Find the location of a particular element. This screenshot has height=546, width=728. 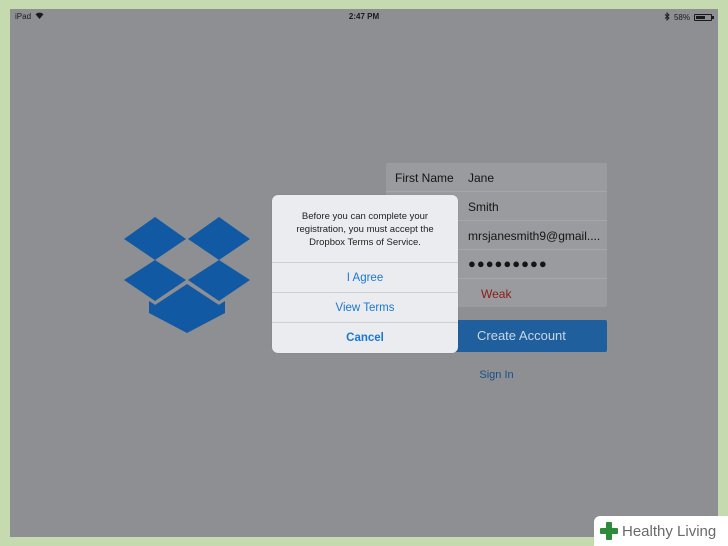

healthy-living-watermark: Healthy Living is located at coordinates (661, 531).